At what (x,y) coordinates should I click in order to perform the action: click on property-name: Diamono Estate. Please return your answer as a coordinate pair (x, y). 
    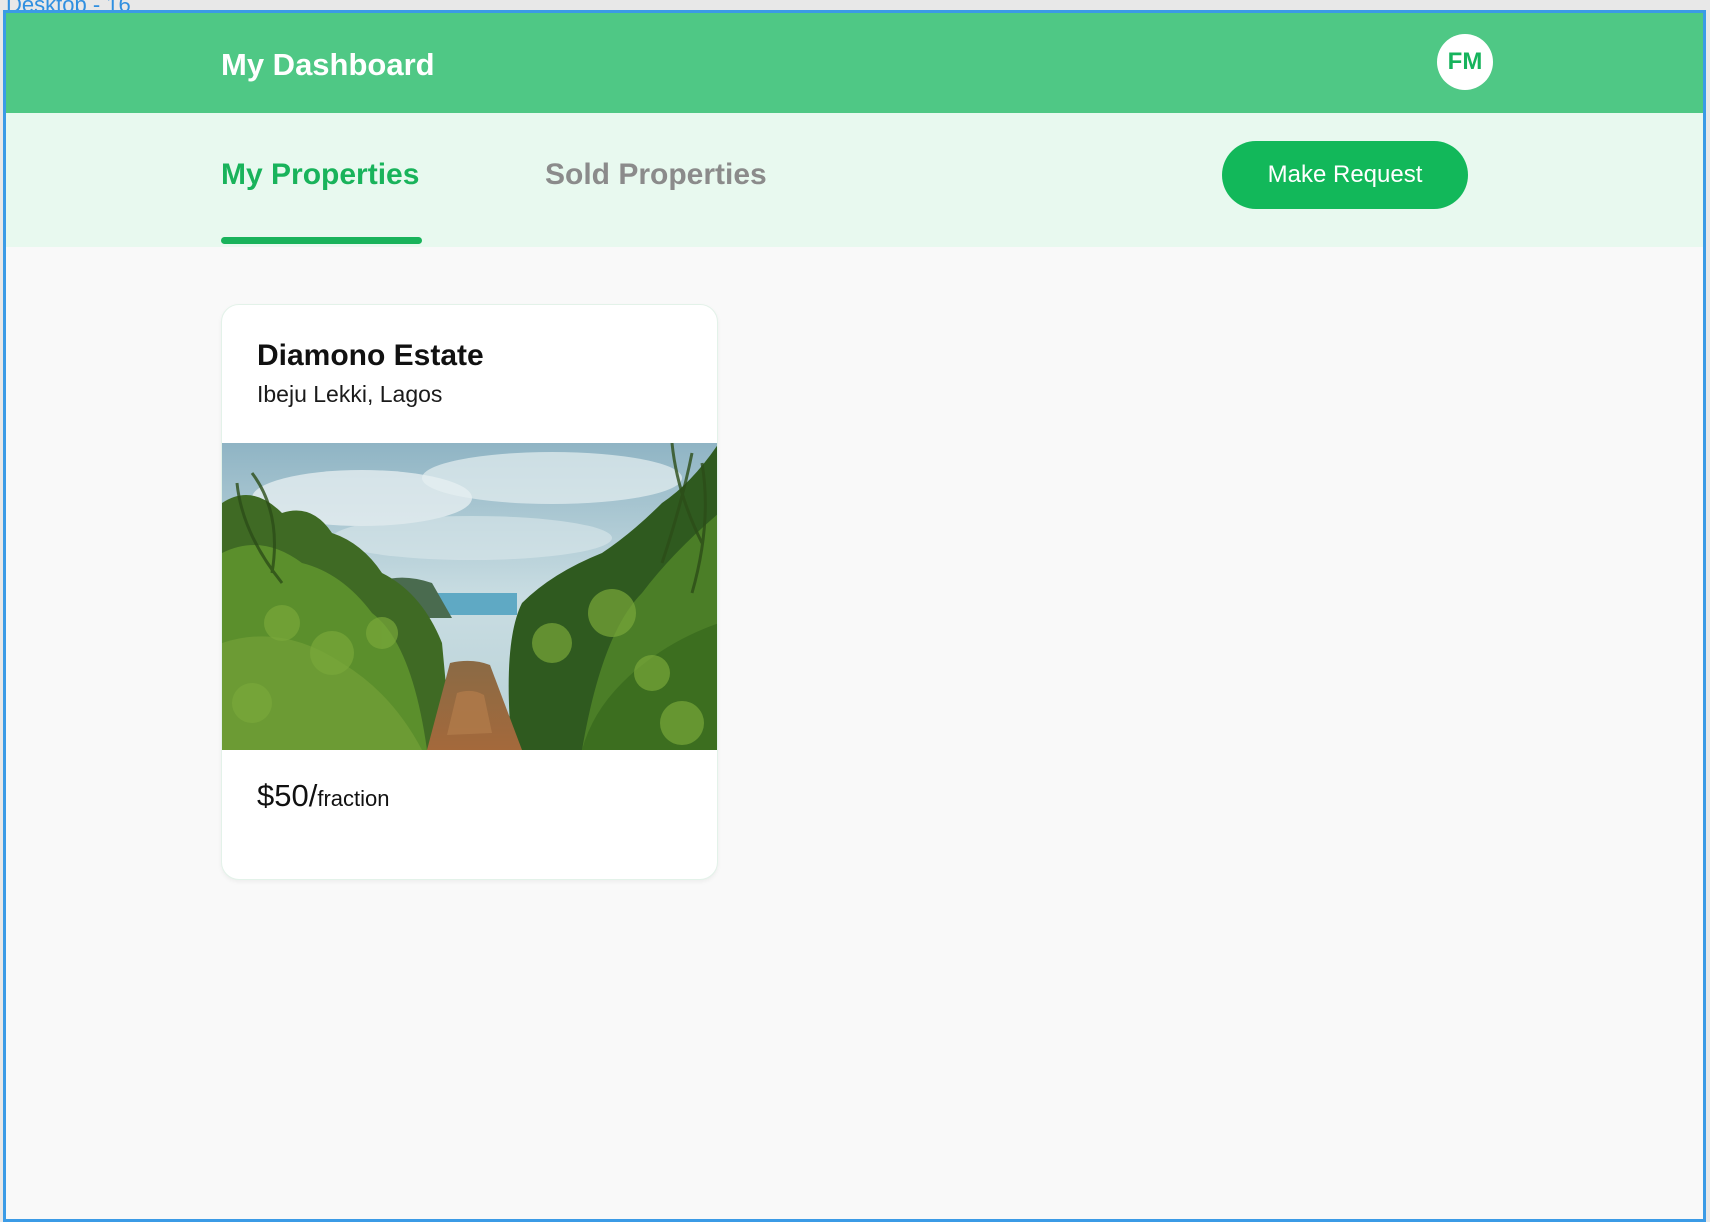
    Looking at the image, I should click on (370, 355).